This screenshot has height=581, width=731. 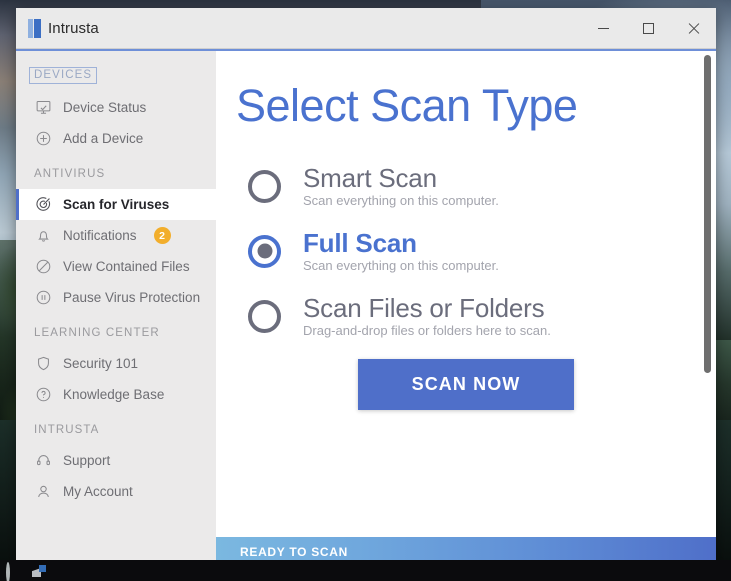 I want to click on window-controls, so click(x=648, y=28).